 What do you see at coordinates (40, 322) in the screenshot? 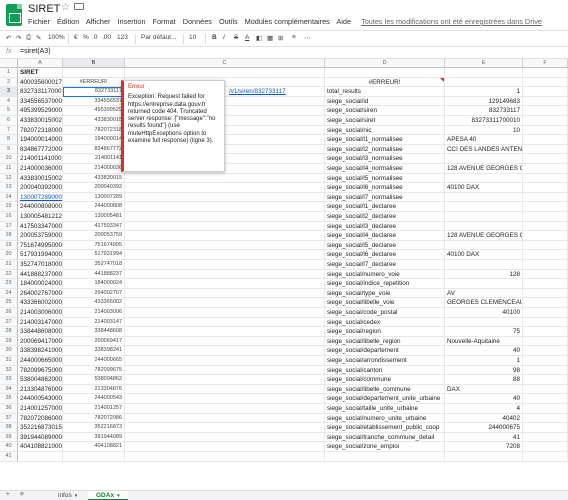
I see `cell-a: 214003147000` at bounding box center [40, 322].